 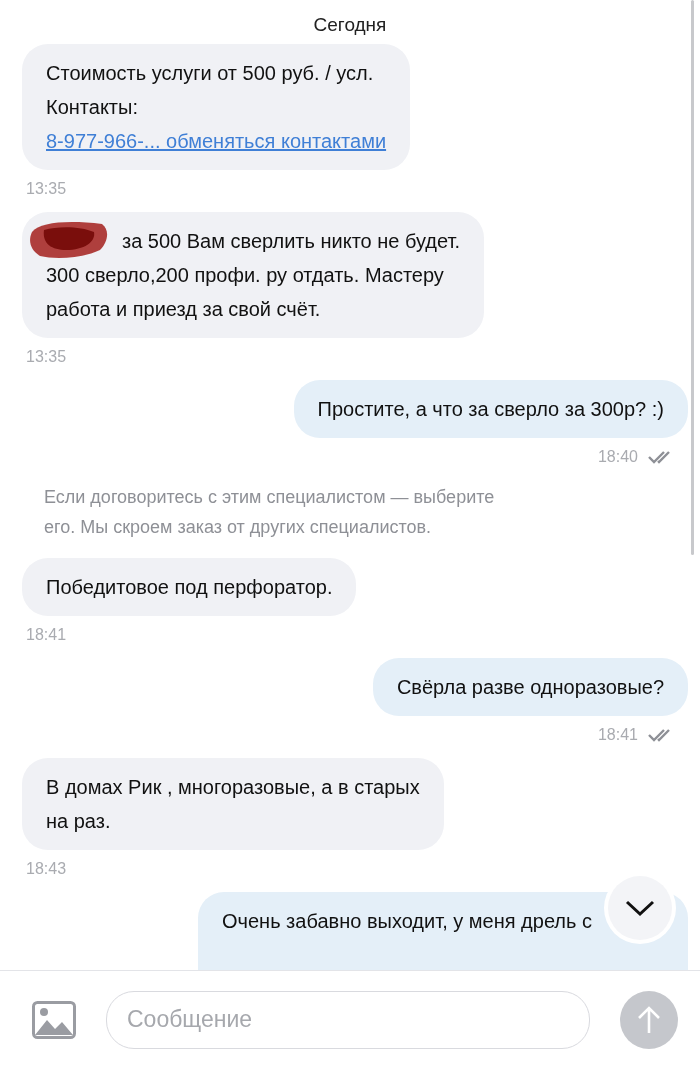 I want to click on contact-link: 8-977-966-... обменяться контактами, so click(x=216, y=141).